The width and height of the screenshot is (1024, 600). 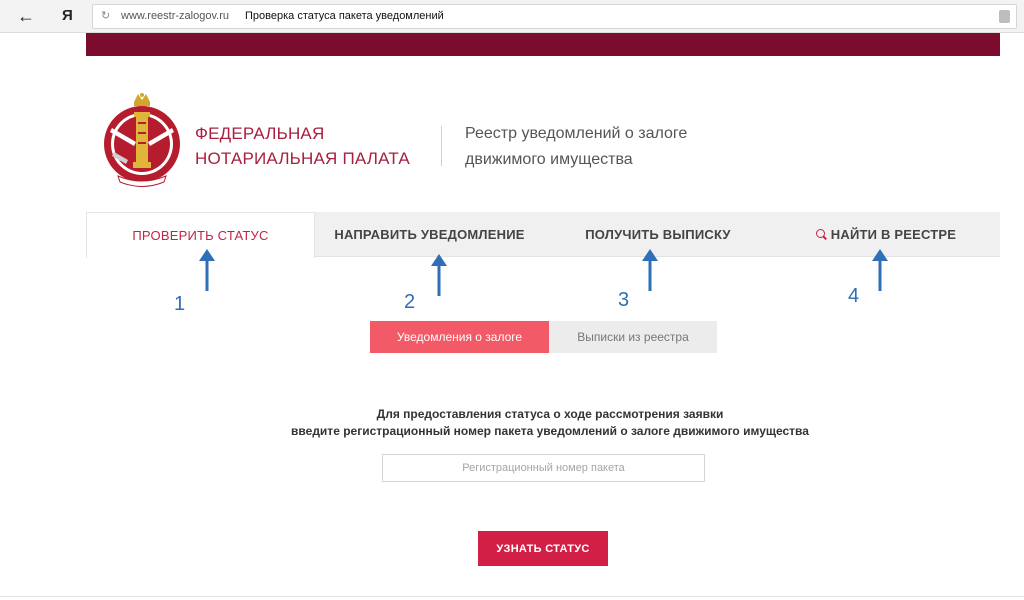 I want to click on notary-emblem-icon, so click(x=142, y=140).